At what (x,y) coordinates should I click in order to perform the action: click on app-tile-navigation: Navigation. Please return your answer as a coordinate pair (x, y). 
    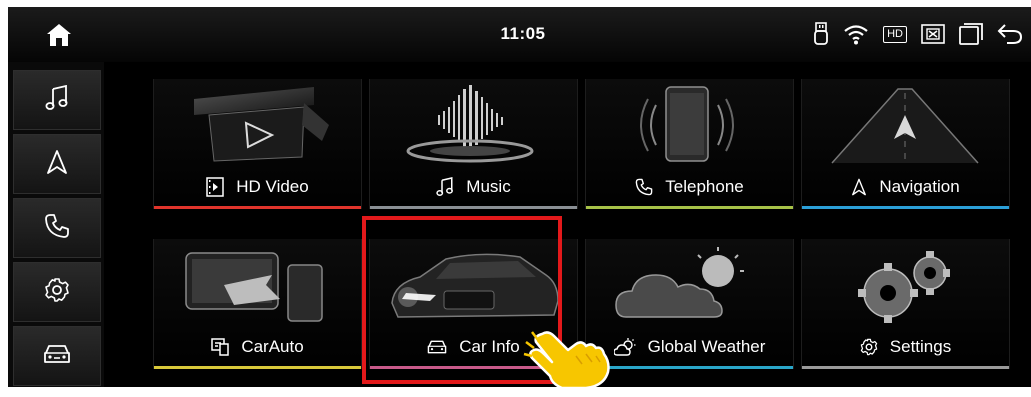
    Looking at the image, I should click on (905, 144).